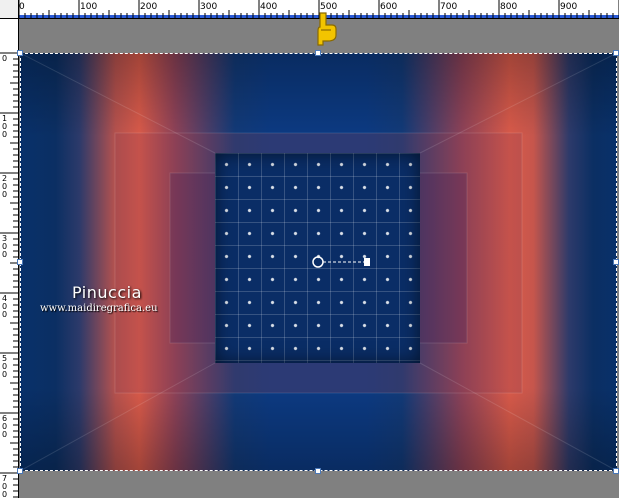  I want to click on watermark-title: Pinuccia, so click(107, 292).